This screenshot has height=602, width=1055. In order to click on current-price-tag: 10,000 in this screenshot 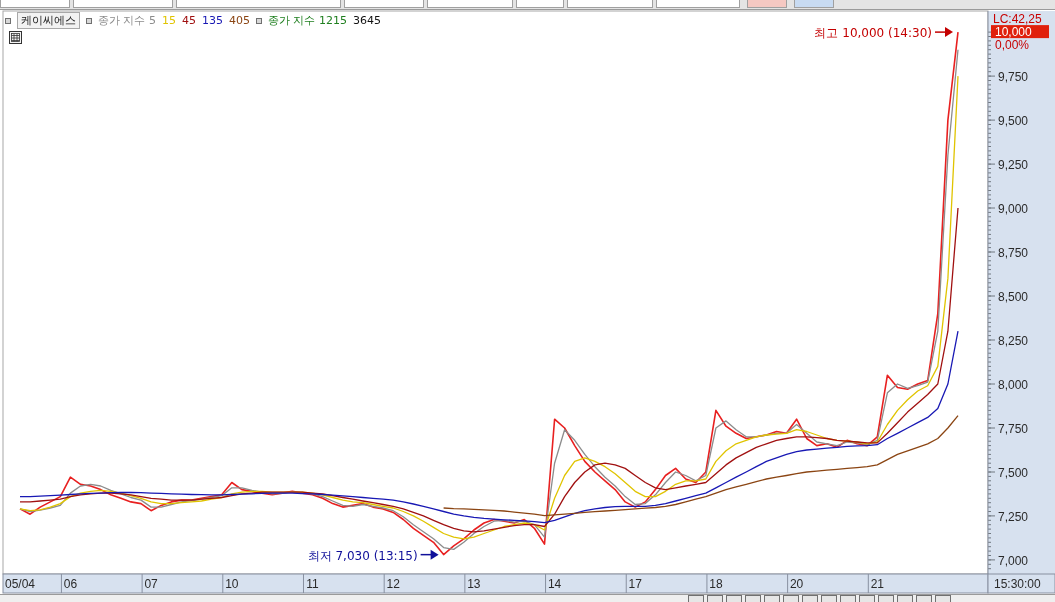, I will do `click(1020, 32)`.